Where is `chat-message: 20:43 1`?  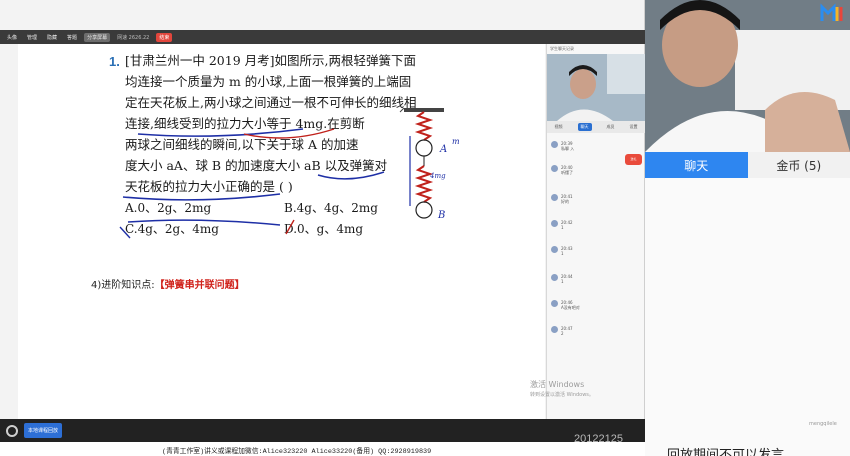
chat-message: 20:43 1 is located at coordinates (597, 253).